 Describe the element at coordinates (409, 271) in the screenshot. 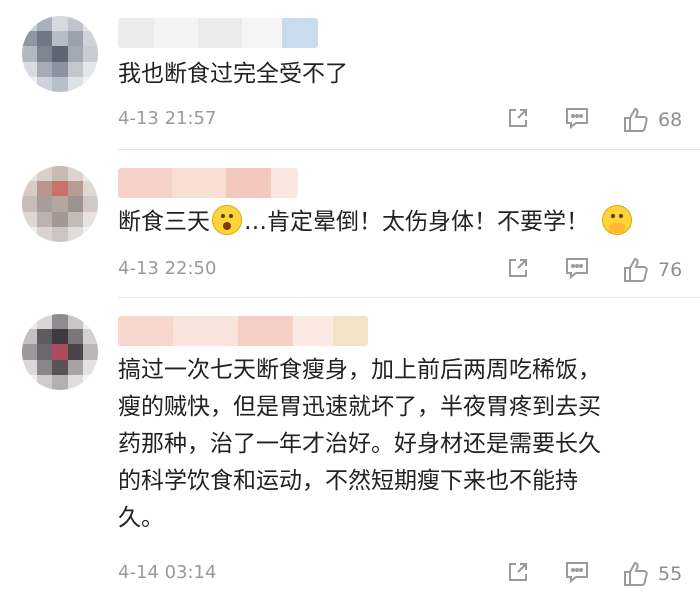

I see `comment-meta: 4-13 22:50 76` at that location.